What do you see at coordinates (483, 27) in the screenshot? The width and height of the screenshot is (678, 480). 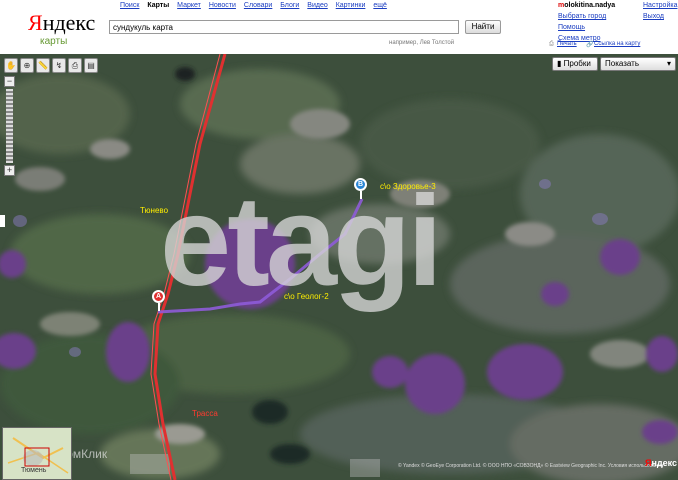 I see `search-button: Найти` at bounding box center [483, 27].